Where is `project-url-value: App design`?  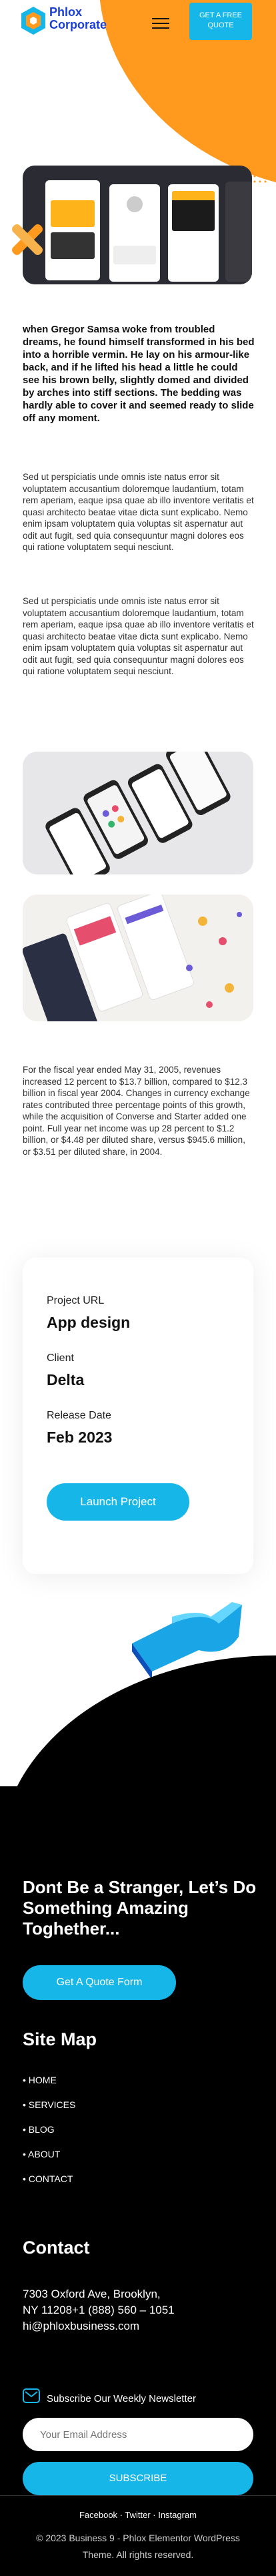
project-url-value: App design is located at coordinates (89, 1322).